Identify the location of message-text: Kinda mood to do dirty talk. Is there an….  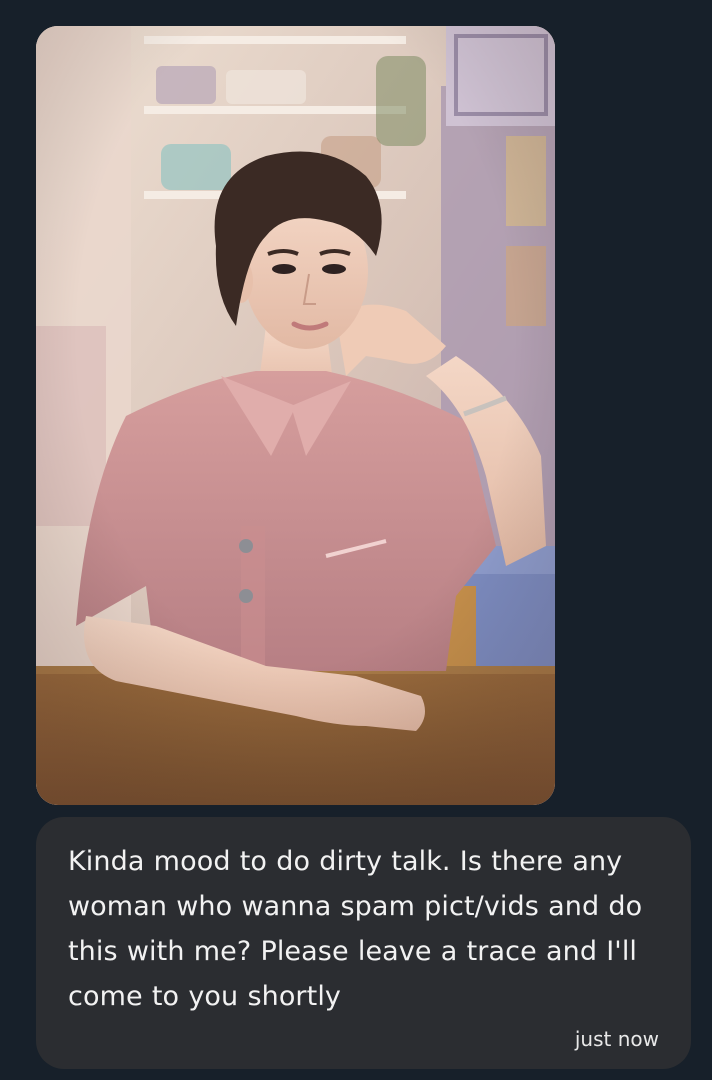
(355, 929).